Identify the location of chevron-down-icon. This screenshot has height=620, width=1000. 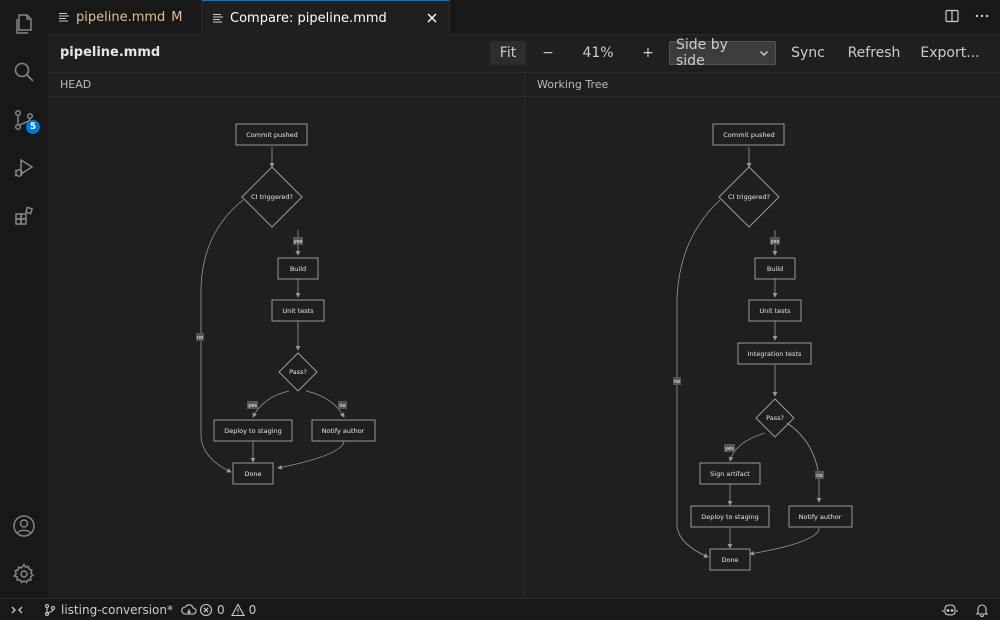
(764, 53).